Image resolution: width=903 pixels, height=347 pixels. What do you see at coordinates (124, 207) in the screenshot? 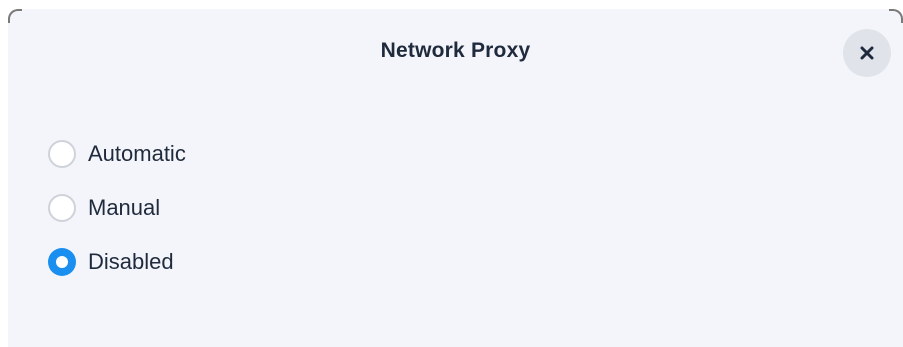
I see `radio-label-manual: Manual` at bounding box center [124, 207].